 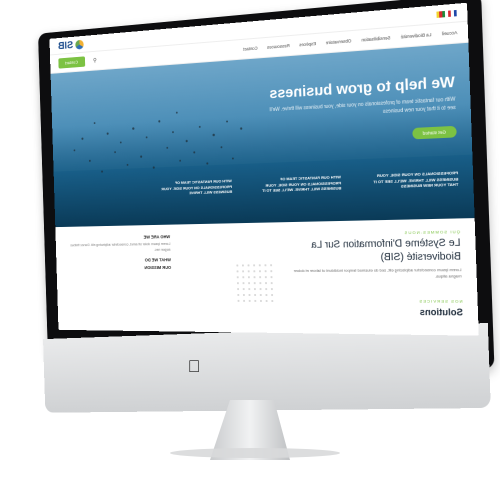 I want to click on language-switcher, so click(x=446, y=13).